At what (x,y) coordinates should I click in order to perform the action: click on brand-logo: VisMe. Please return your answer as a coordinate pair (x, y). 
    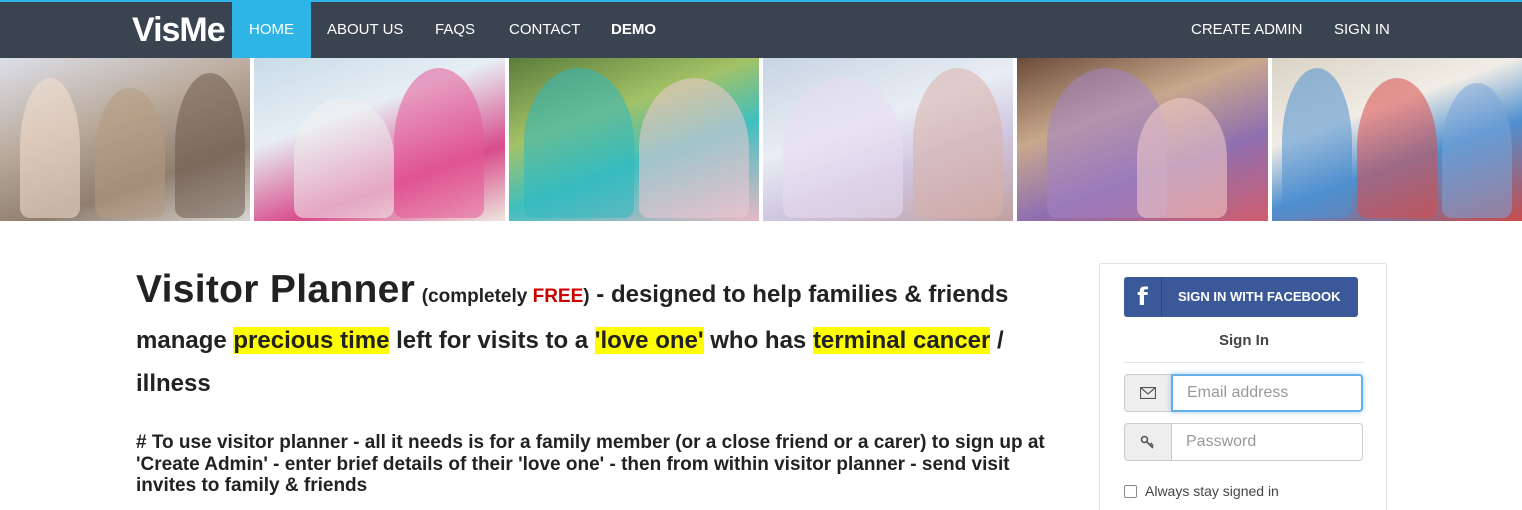
    Looking at the image, I should click on (179, 30).